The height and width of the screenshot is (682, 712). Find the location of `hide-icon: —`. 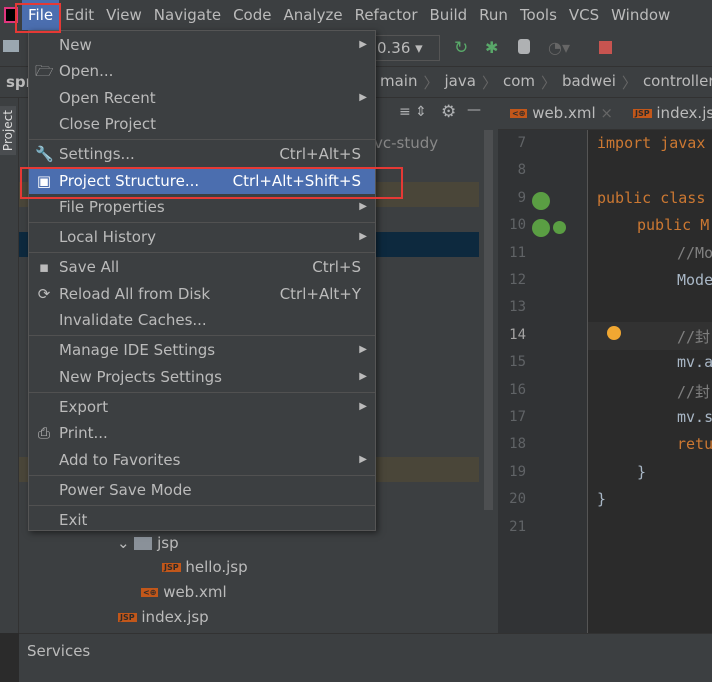

hide-icon: — is located at coordinates (474, 110).